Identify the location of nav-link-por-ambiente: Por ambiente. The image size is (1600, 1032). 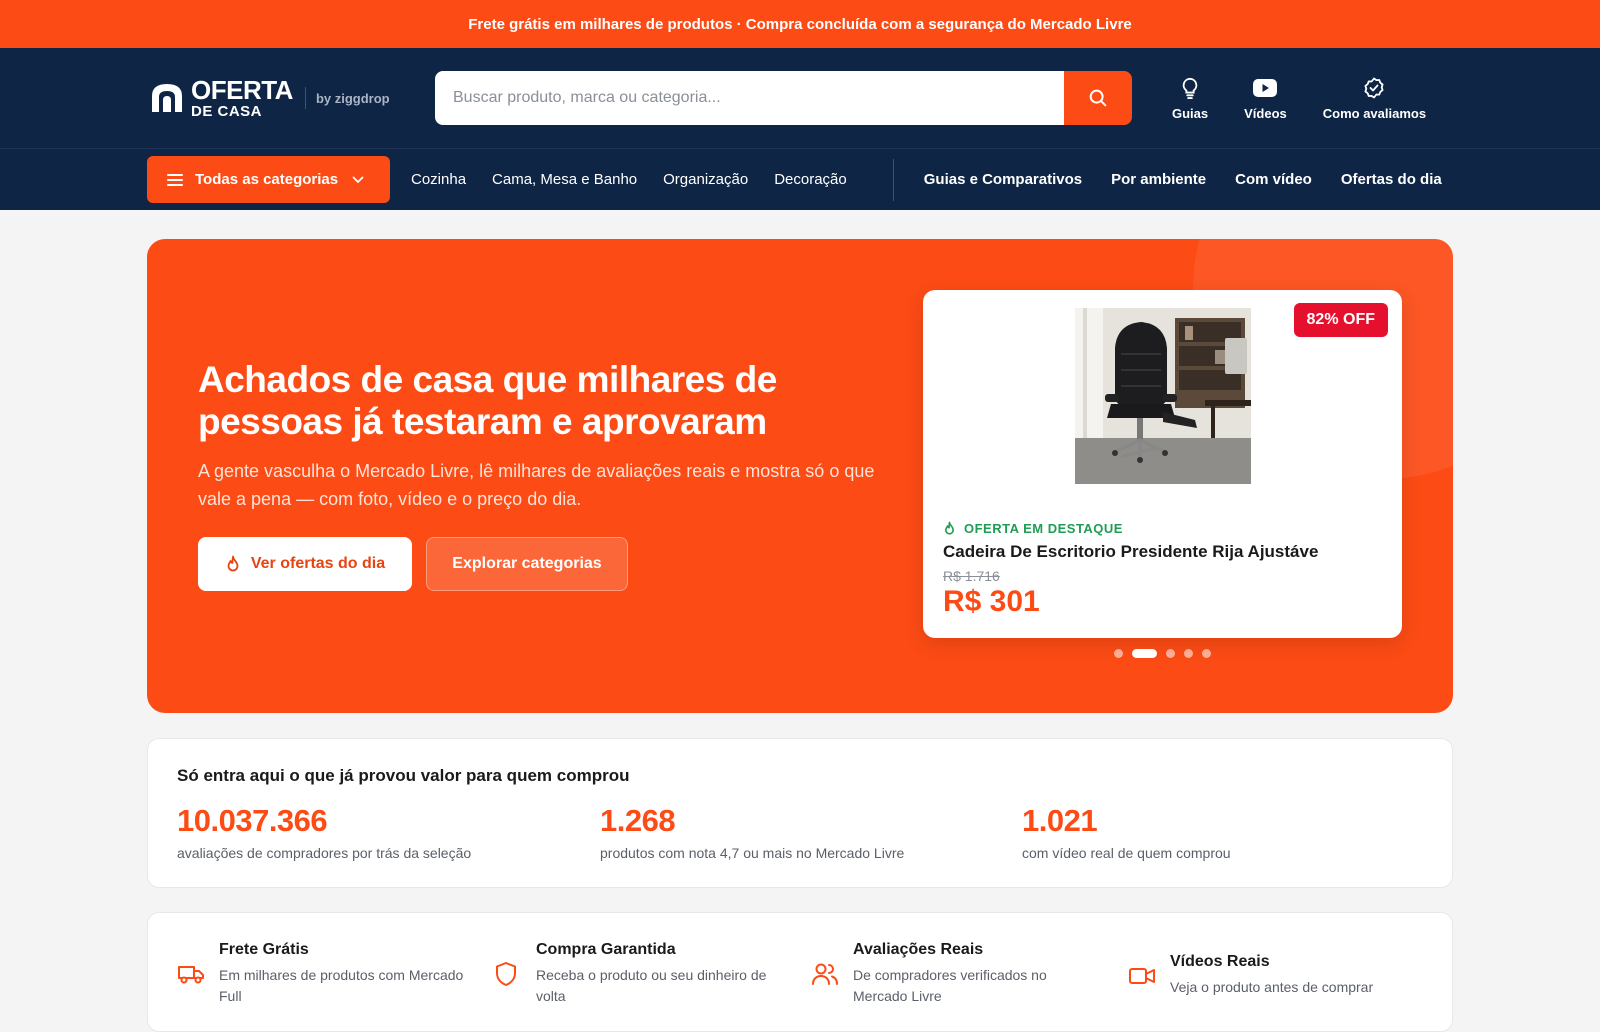
(1158, 179).